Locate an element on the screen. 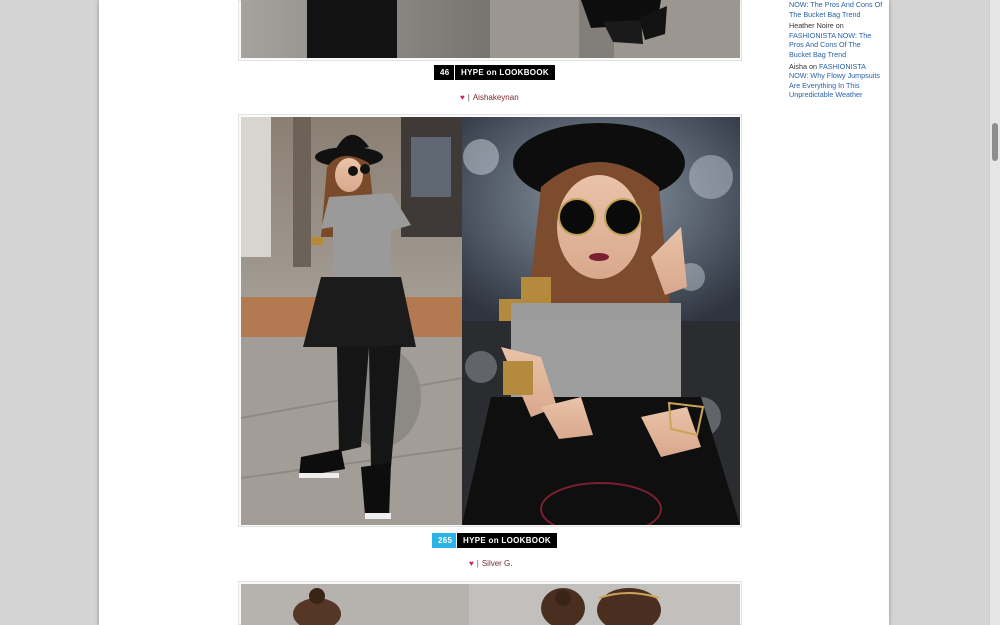 This screenshot has width=1000, height=625. post-1-credit: ♥ | Aishakeynan is located at coordinates (489, 97).